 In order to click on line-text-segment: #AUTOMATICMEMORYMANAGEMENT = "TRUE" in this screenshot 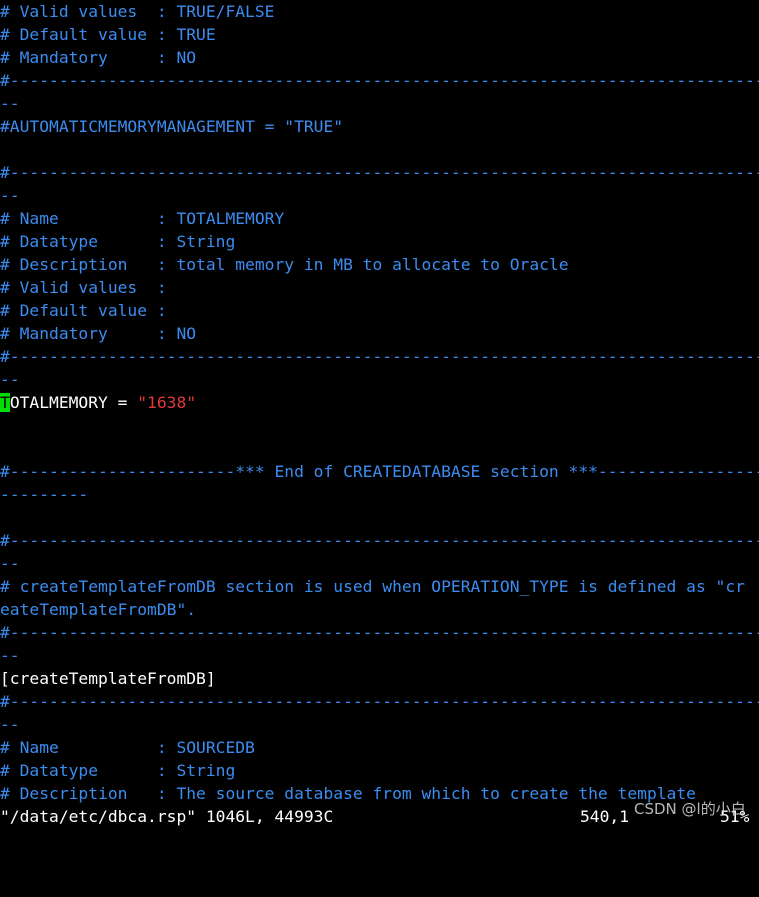, I will do `click(172, 126)`.